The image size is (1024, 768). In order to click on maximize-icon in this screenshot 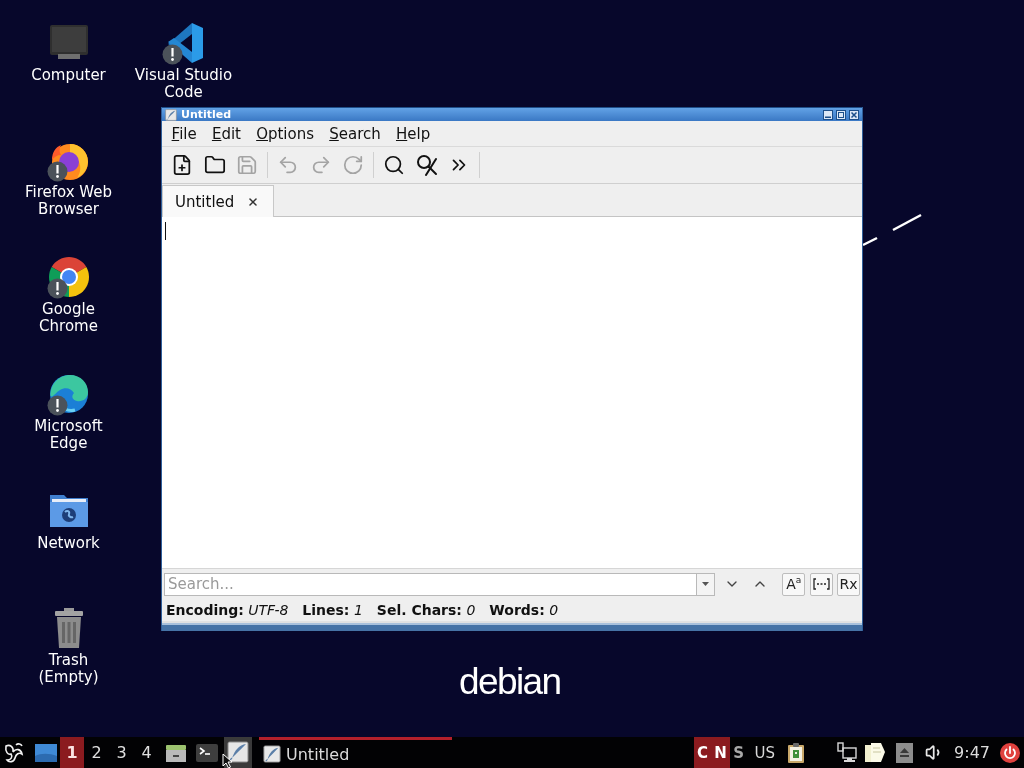, I will do `click(841, 114)`.